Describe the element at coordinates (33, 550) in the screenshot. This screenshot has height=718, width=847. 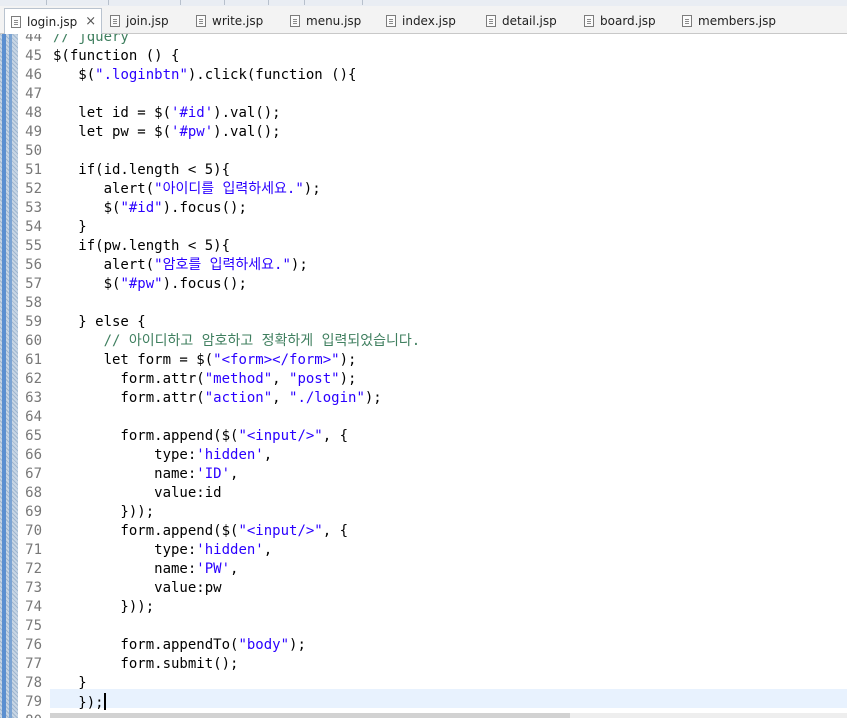
I see `line-number: 71` at that location.